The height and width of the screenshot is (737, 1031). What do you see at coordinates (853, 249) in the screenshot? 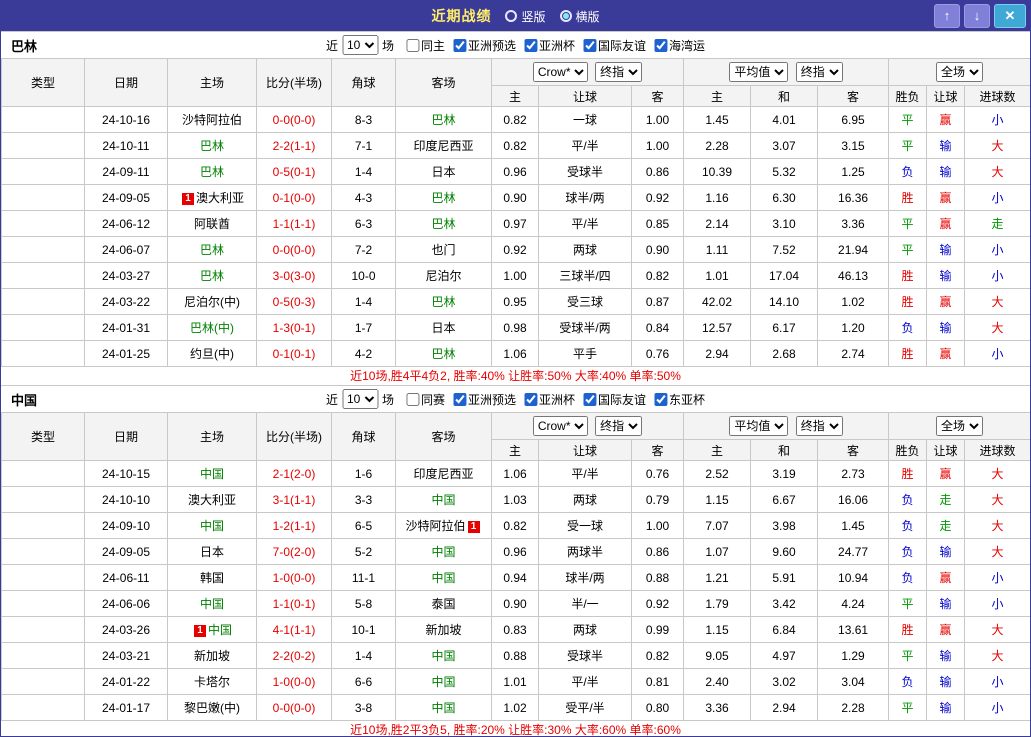
I see `avg-away-odds: 21.94` at bounding box center [853, 249].